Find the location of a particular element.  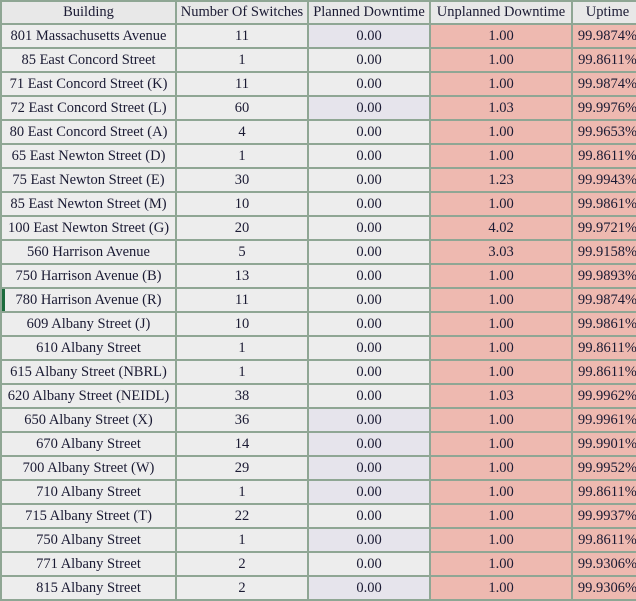

cell-building: 771 Albany Street is located at coordinates (88, 564).